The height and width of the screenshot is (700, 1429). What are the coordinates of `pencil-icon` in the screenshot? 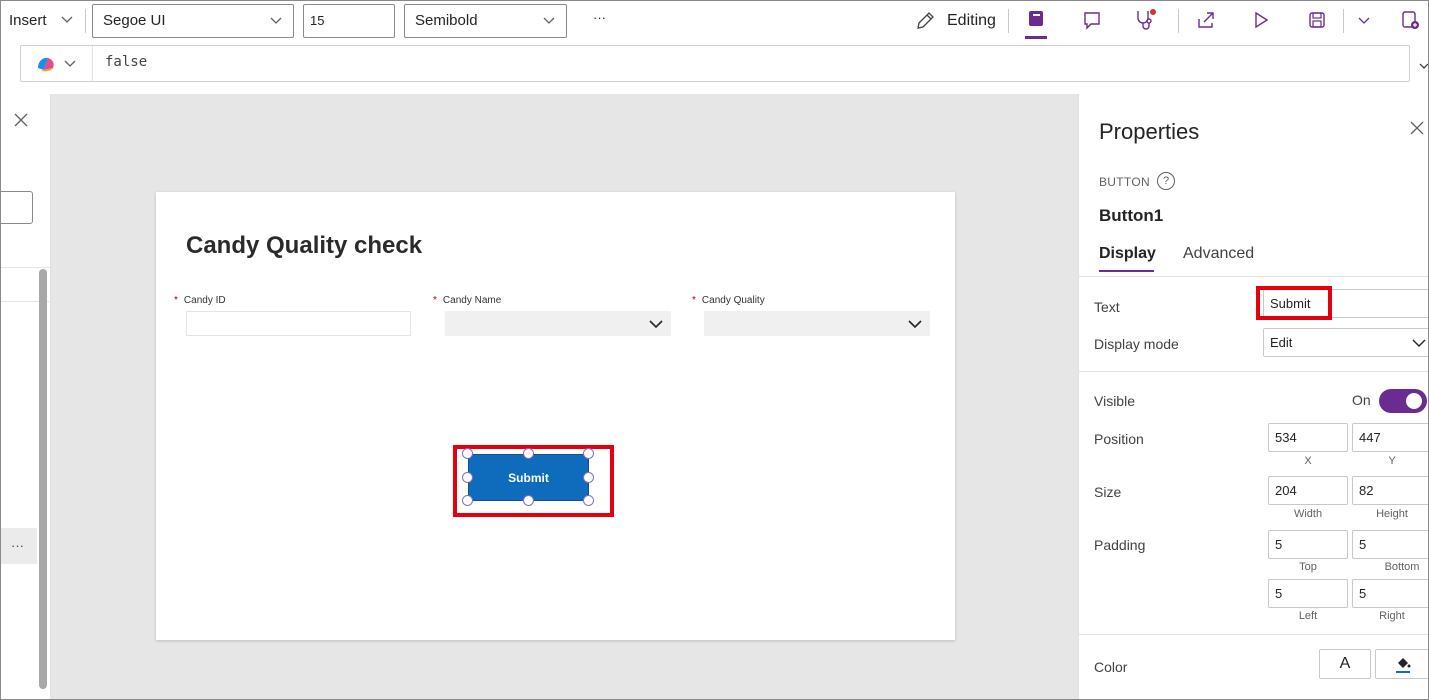 It's located at (925, 23).